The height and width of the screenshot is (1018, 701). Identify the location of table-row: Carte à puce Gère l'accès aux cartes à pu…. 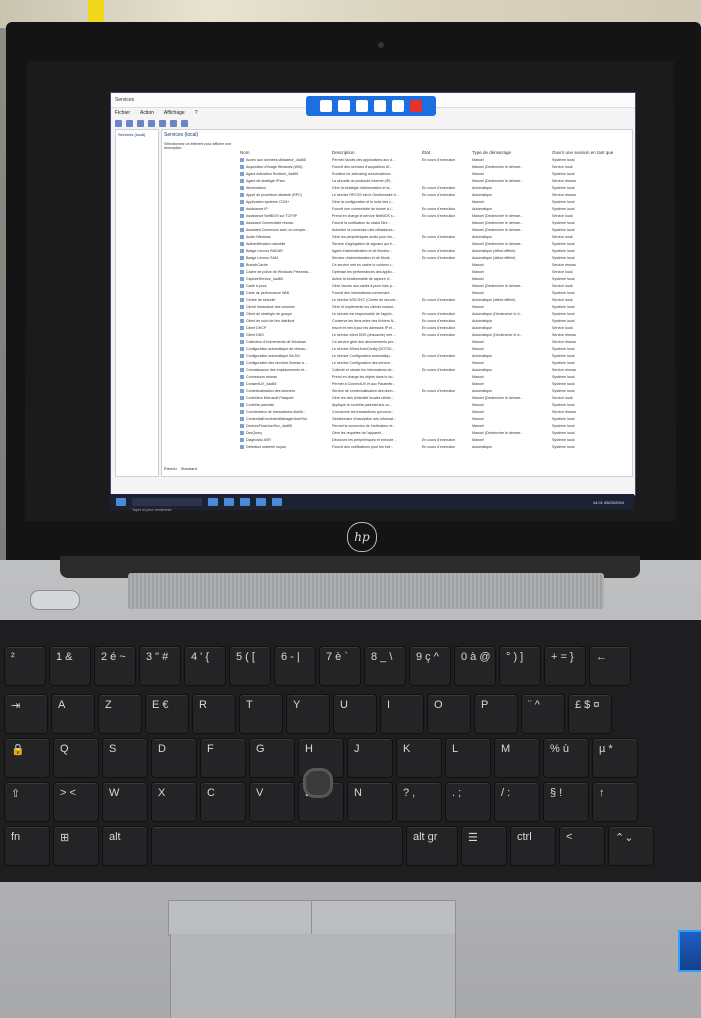
(397, 286).